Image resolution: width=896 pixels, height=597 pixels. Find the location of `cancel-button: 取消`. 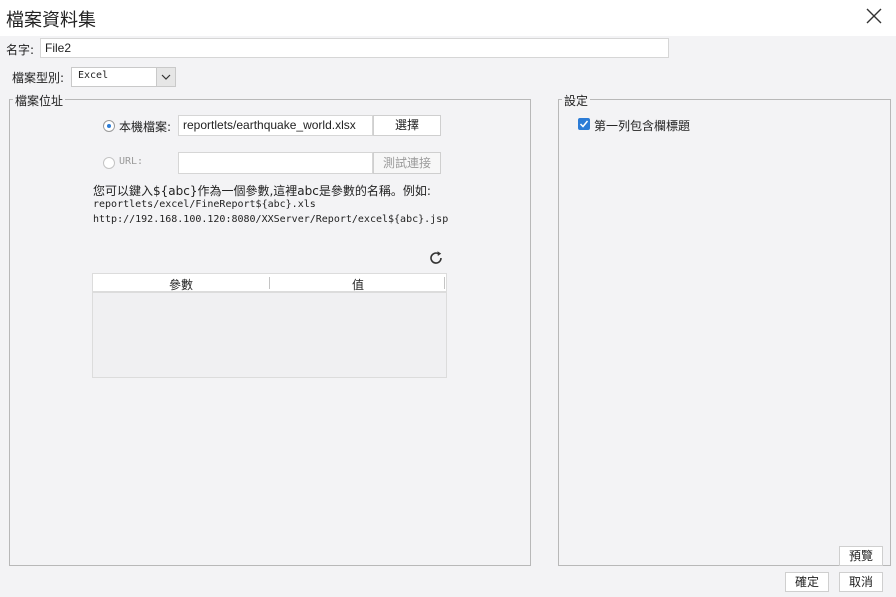

cancel-button: 取消 is located at coordinates (861, 582).